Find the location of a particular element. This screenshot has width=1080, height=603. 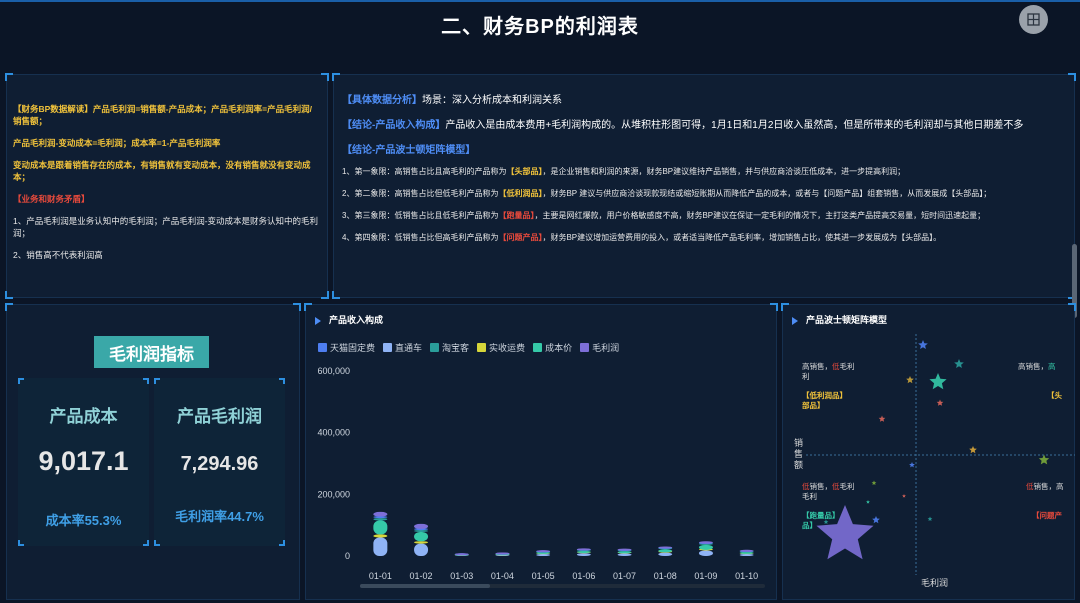

x-tick-label: 01-04 is located at coordinates (502, 576).